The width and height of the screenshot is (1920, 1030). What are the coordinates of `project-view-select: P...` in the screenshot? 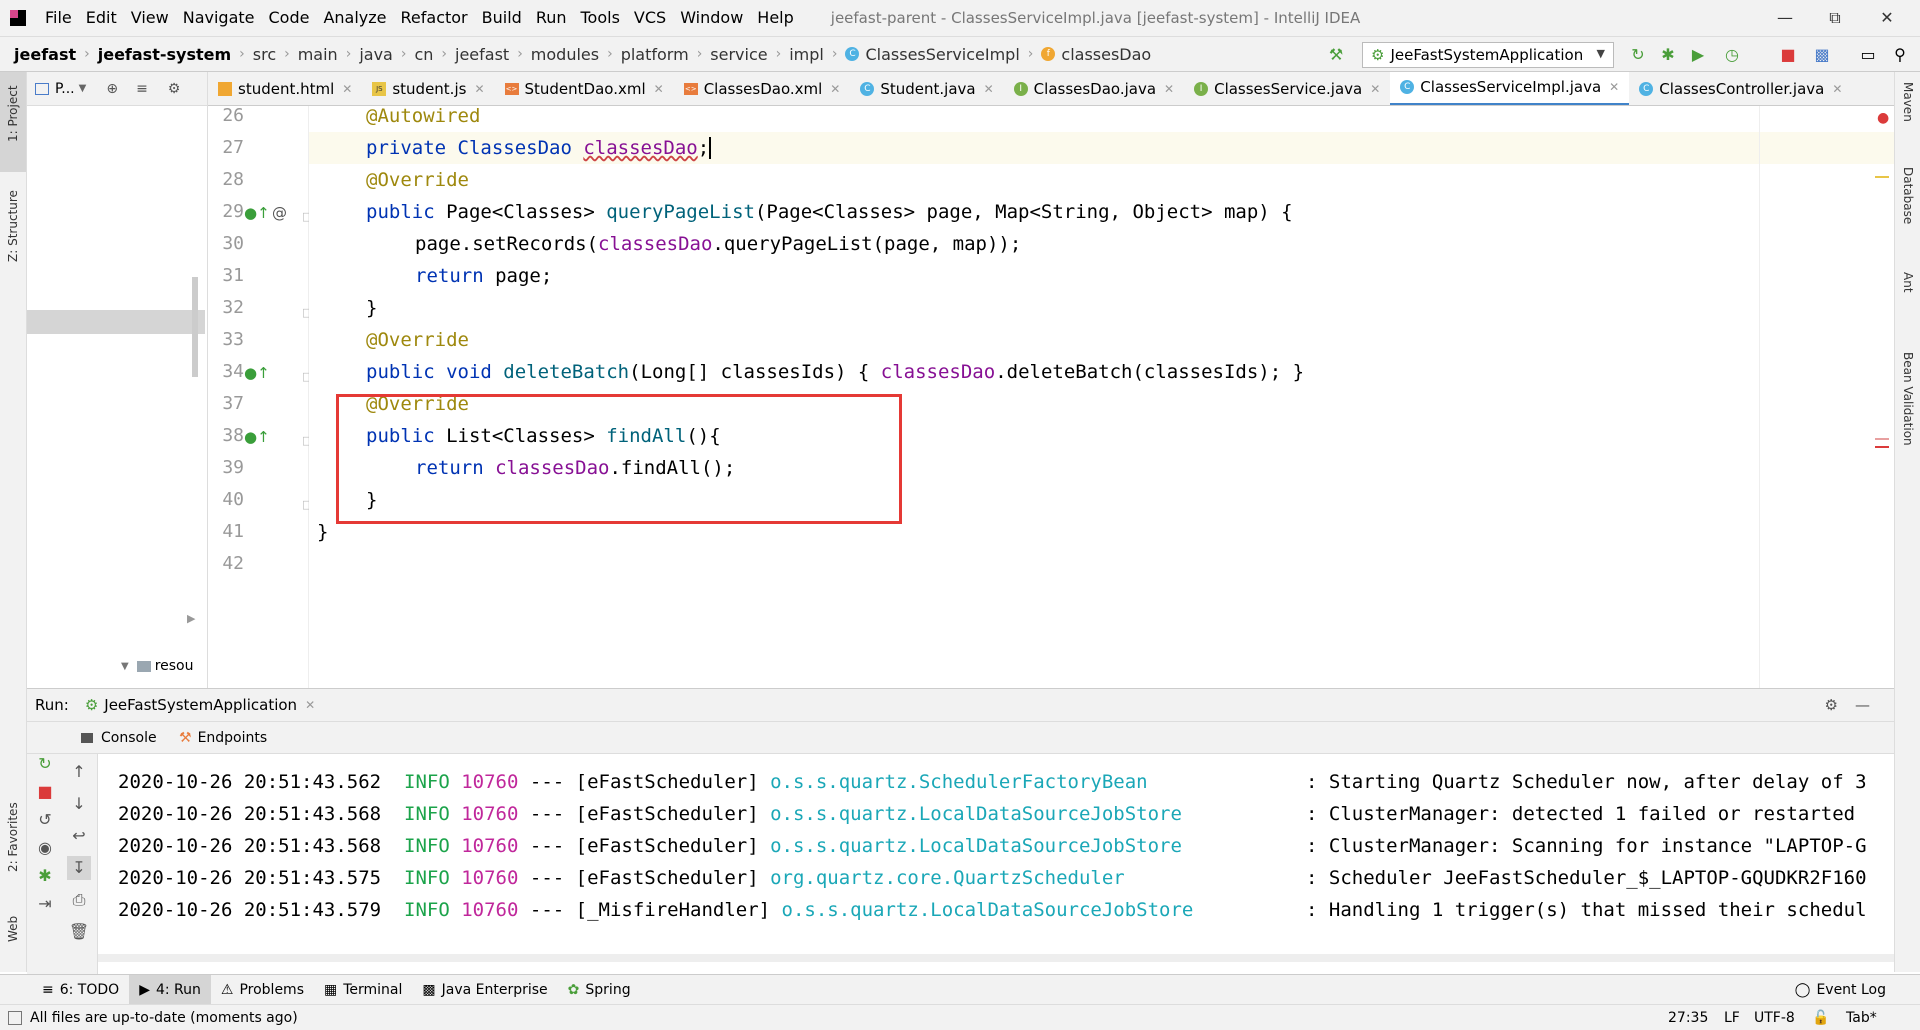 It's located at (65, 89).